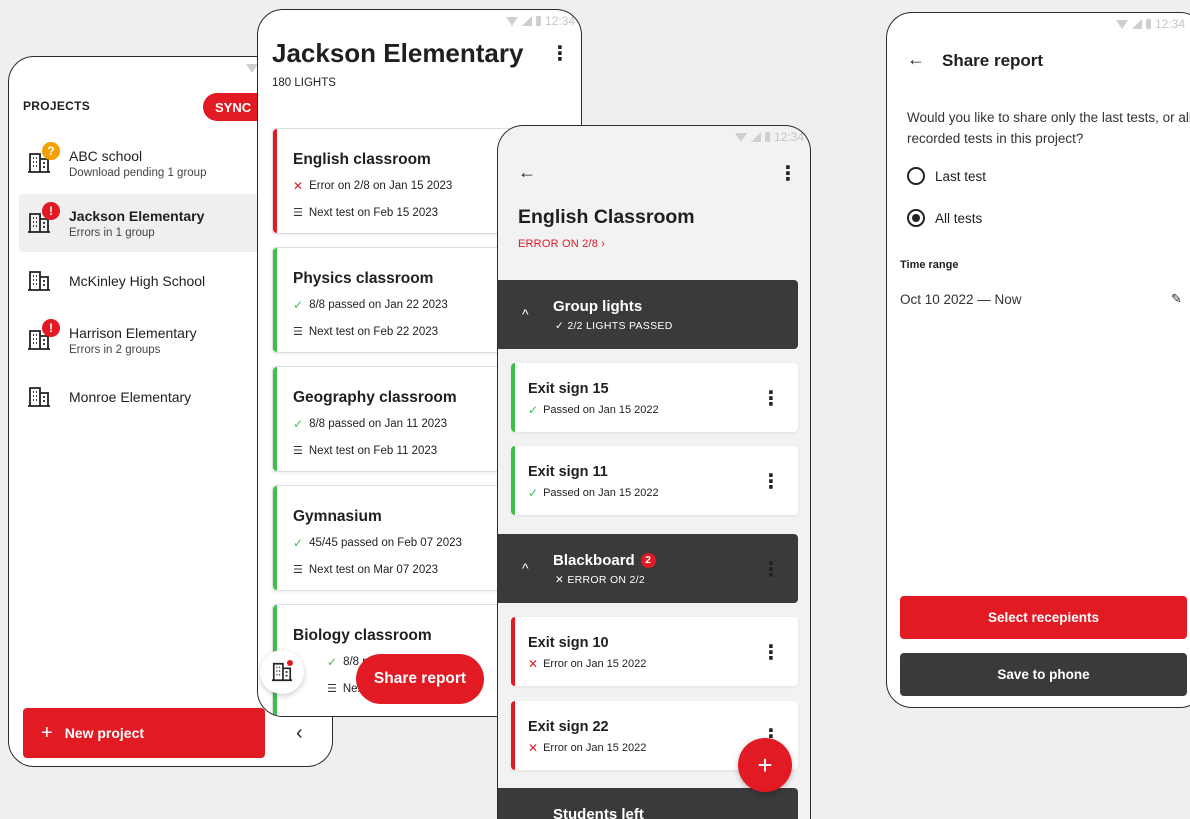 The height and width of the screenshot is (819, 1190). What do you see at coordinates (648, 314) in the screenshot?
I see `group-header: ^ Group lights ✓ 2/2 LIGHTS PASSED` at bounding box center [648, 314].